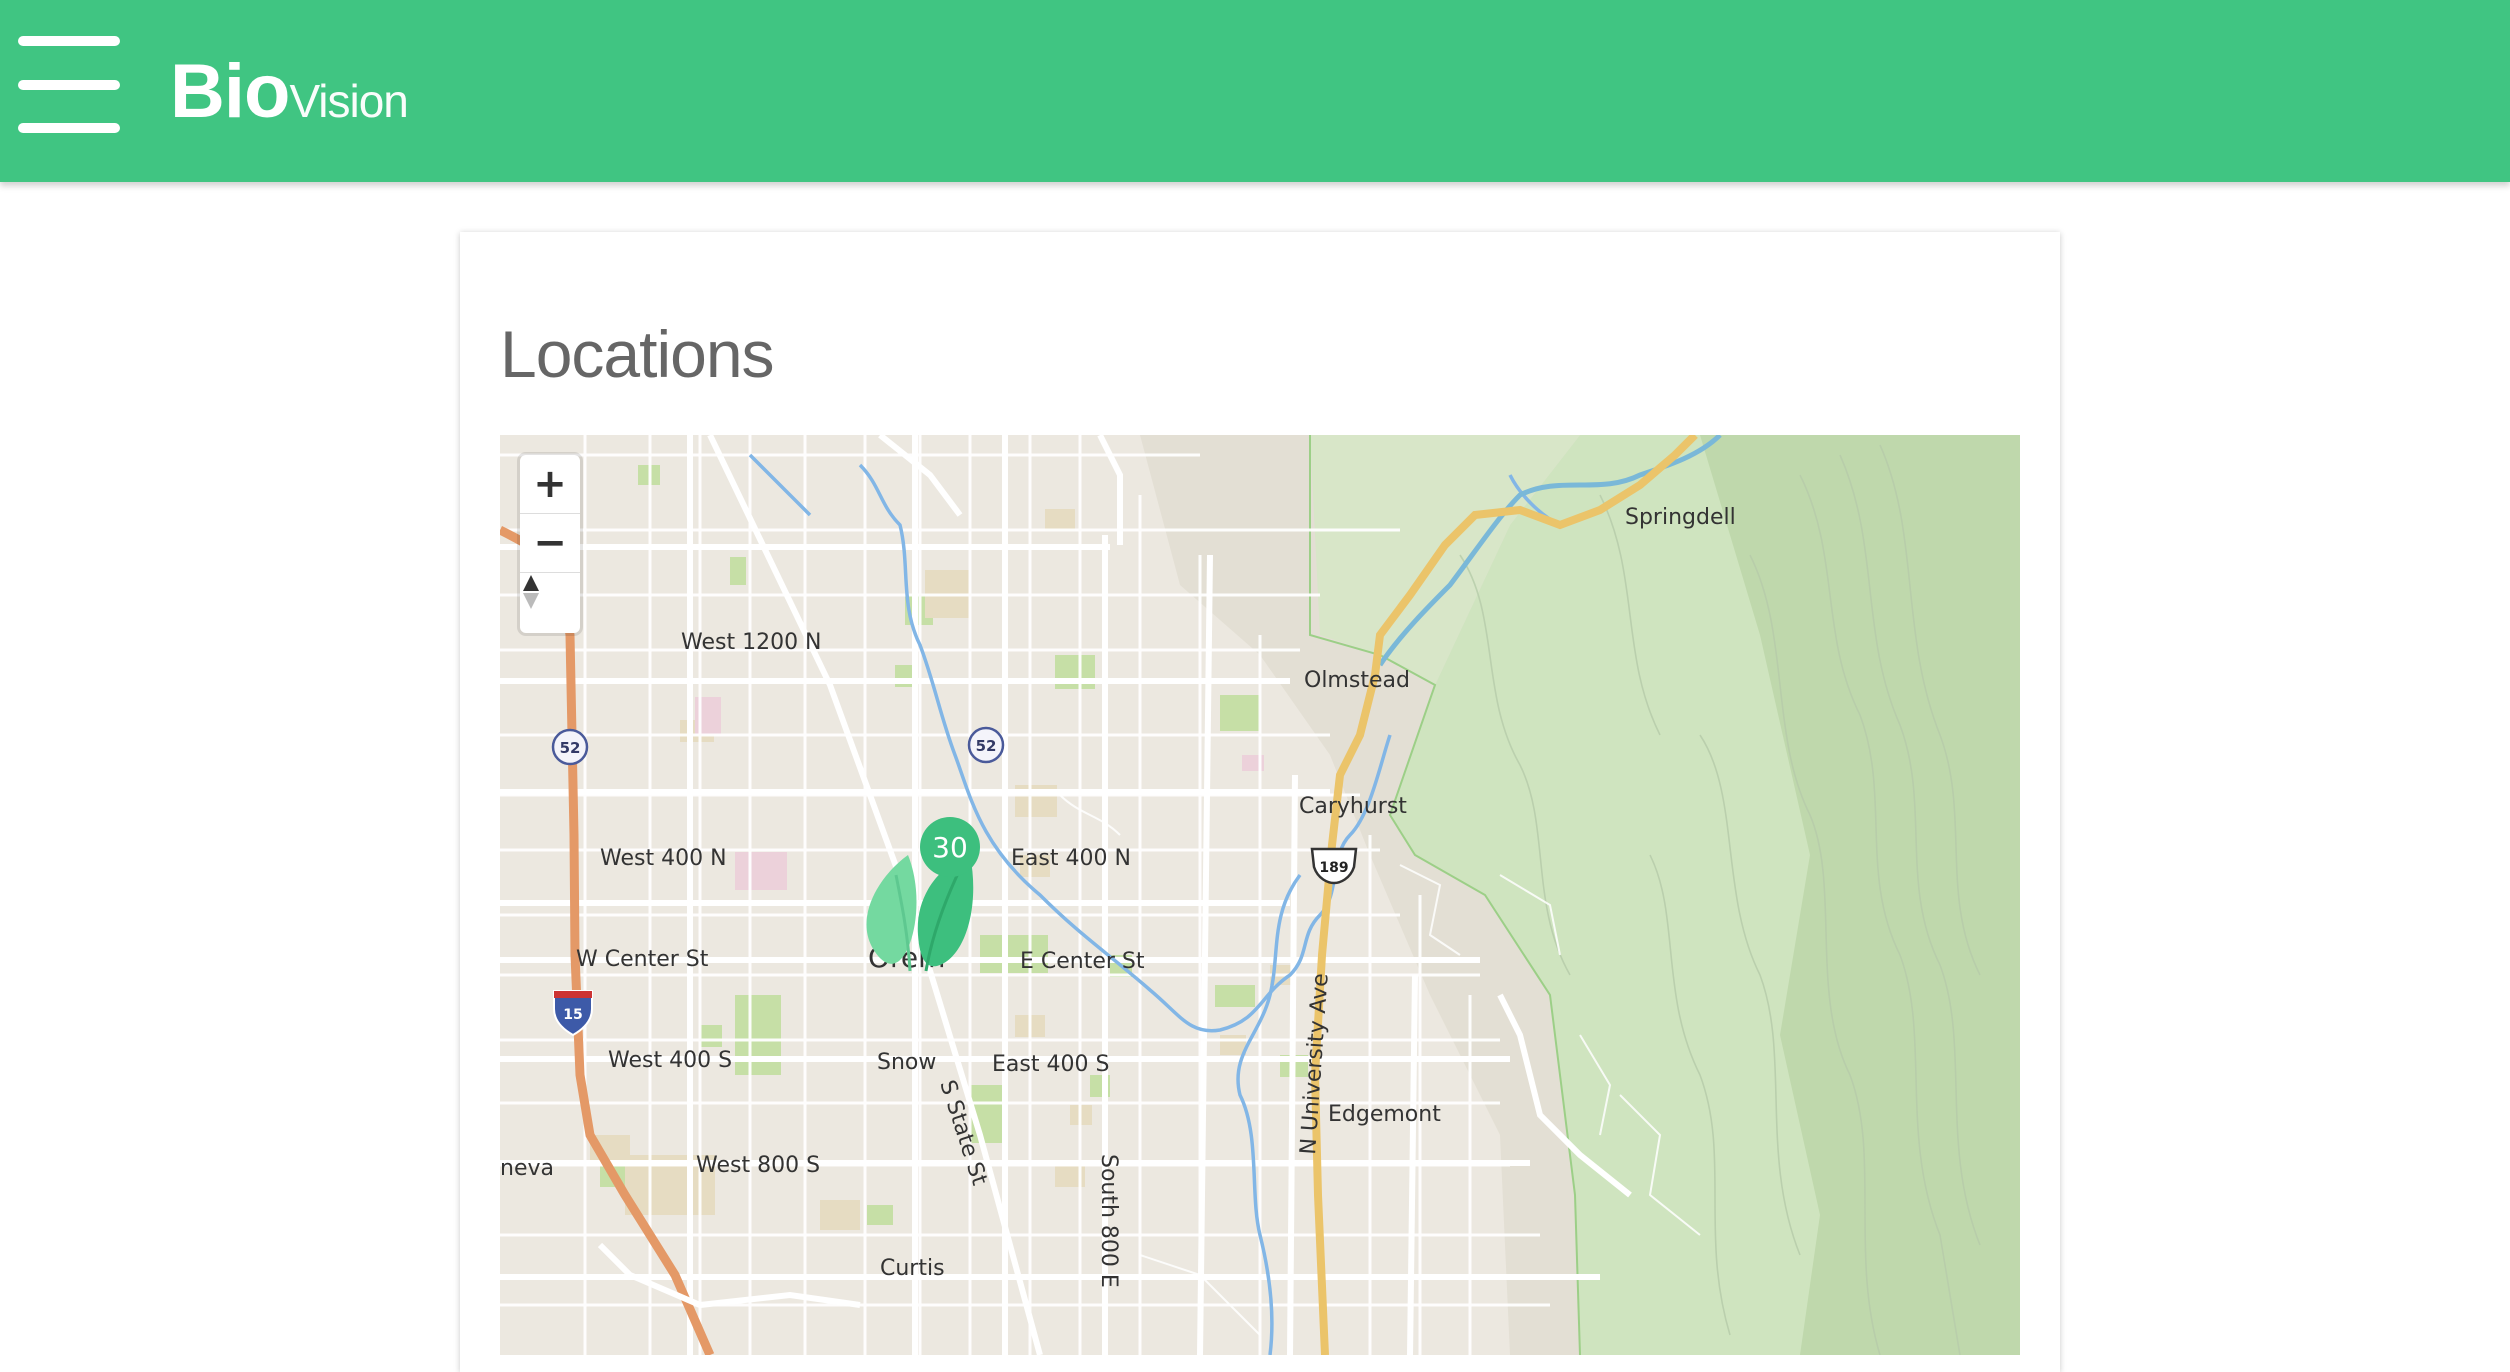  What do you see at coordinates (1082, 961) in the screenshot?
I see `label-e-center-st: E Center St` at bounding box center [1082, 961].